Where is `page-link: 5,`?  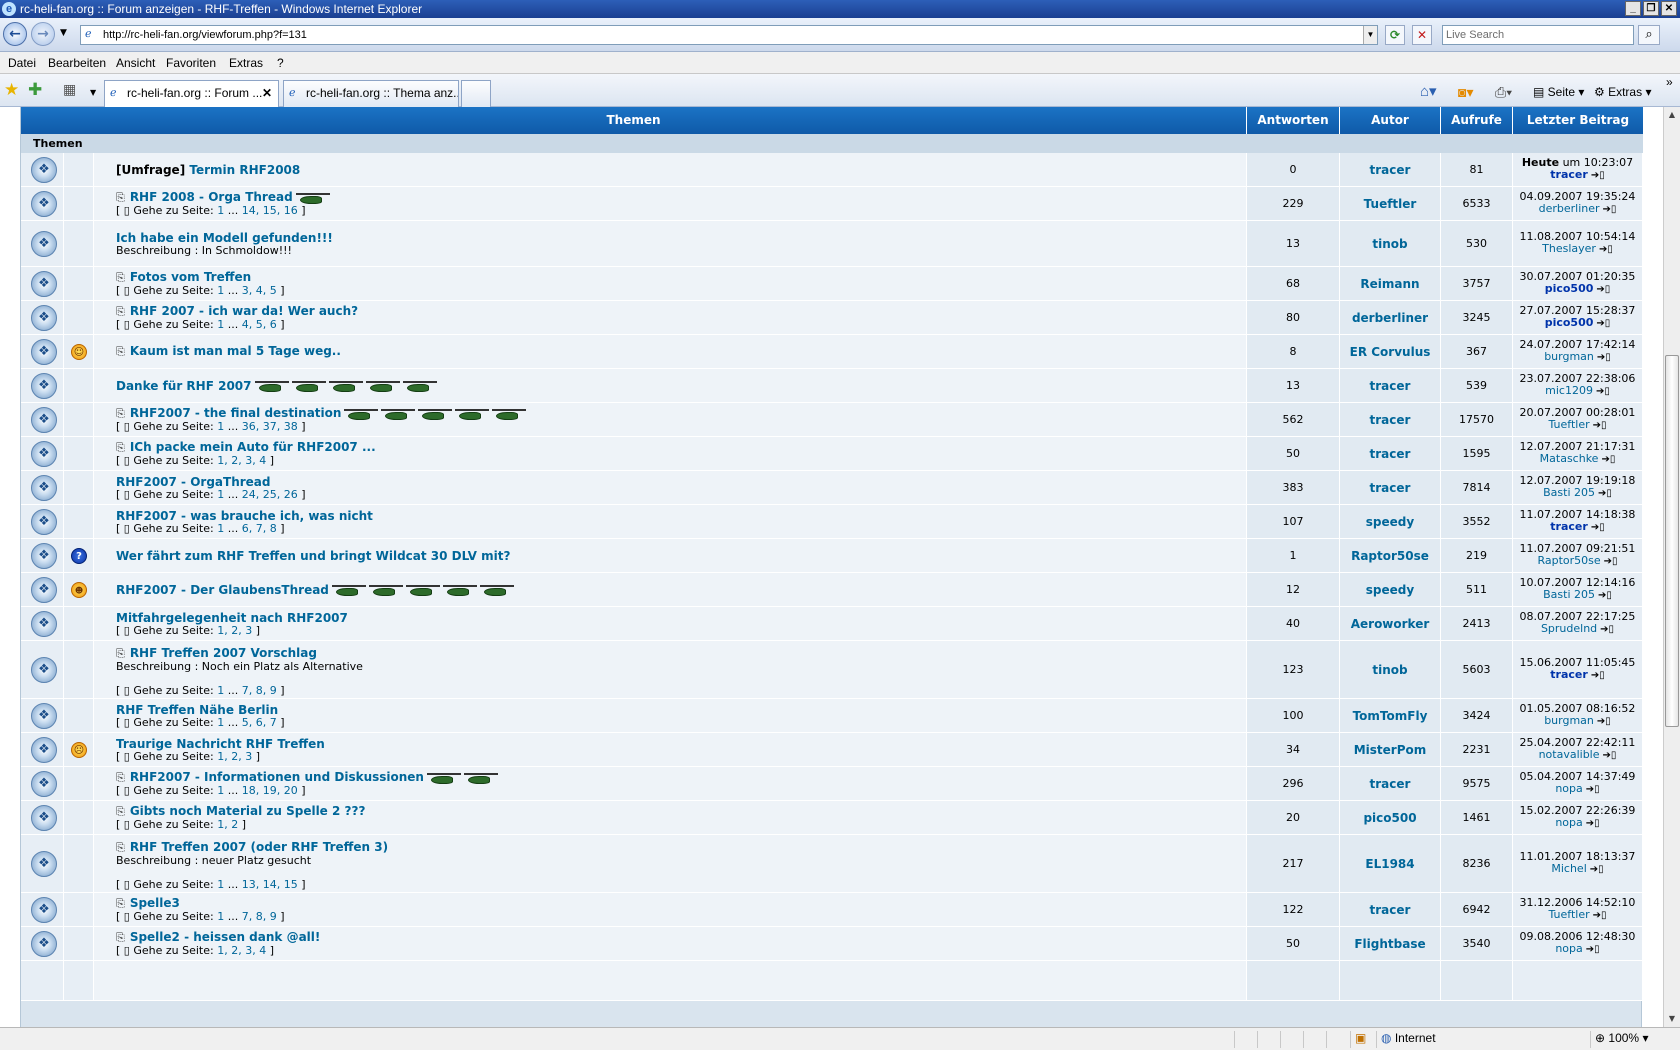
page-link: 5, is located at coordinates (247, 722).